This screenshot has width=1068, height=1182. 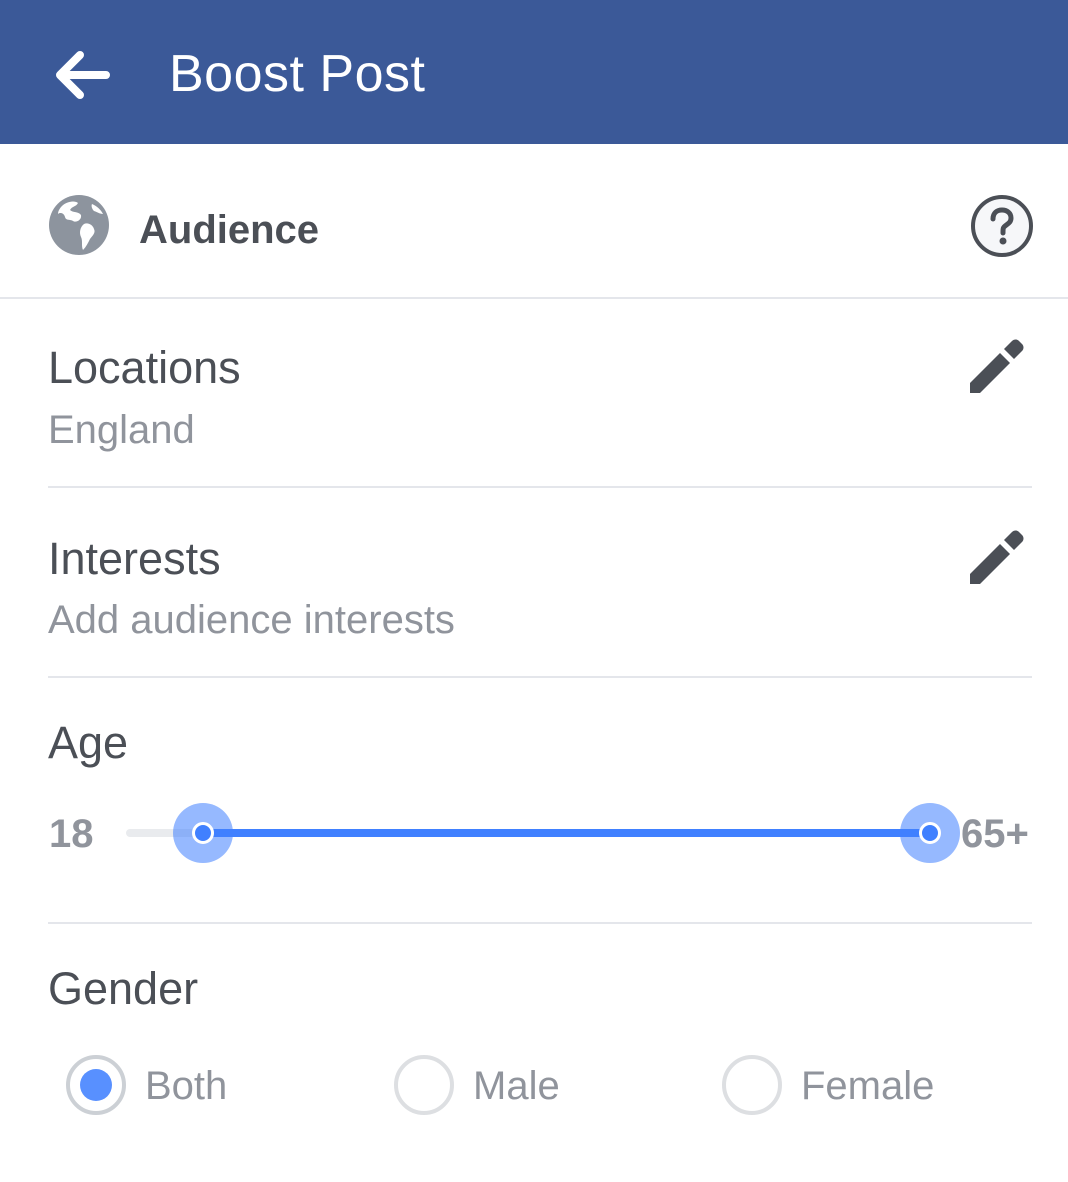 I want to click on radio-label: Both, so click(x=186, y=1086).